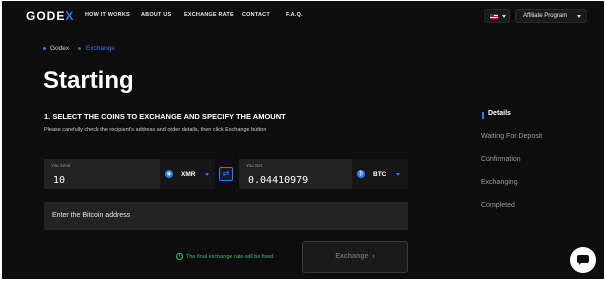 This screenshot has width=606, height=281. Describe the element at coordinates (156, 15) in the screenshot. I see `nav-about-us: ABOUT US` at that location.